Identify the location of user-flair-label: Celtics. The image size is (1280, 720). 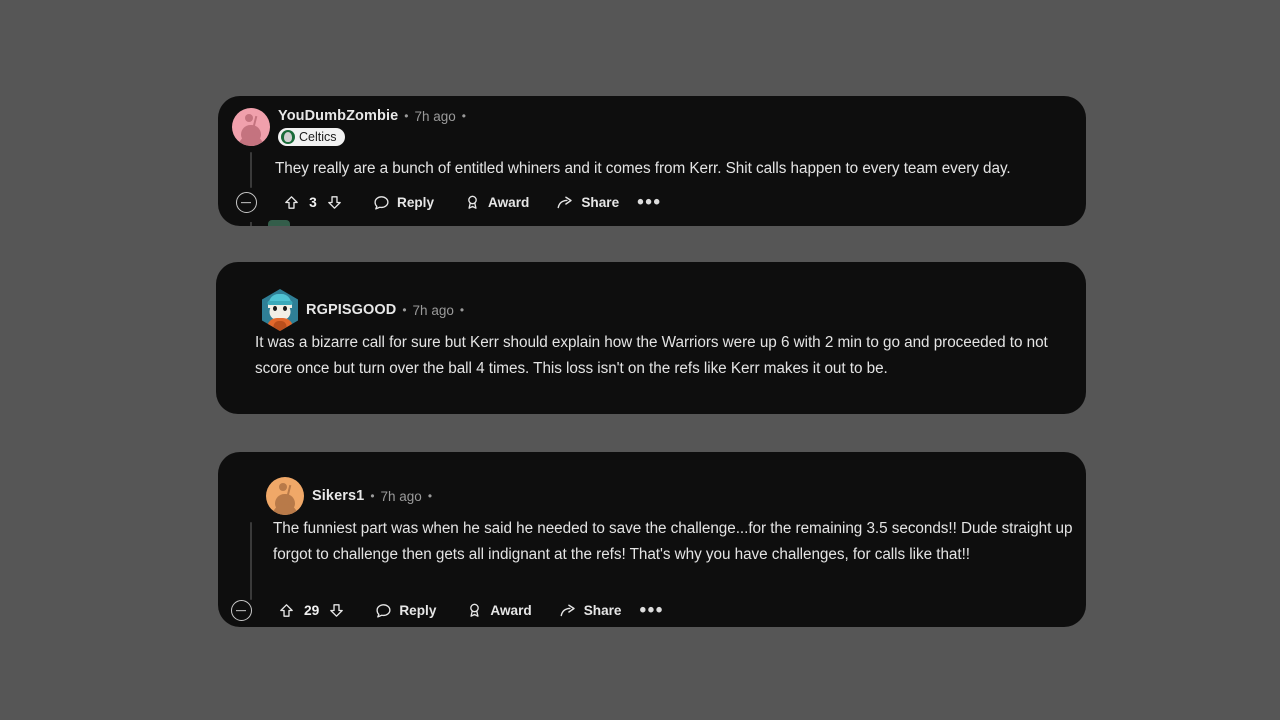
(318, 136).